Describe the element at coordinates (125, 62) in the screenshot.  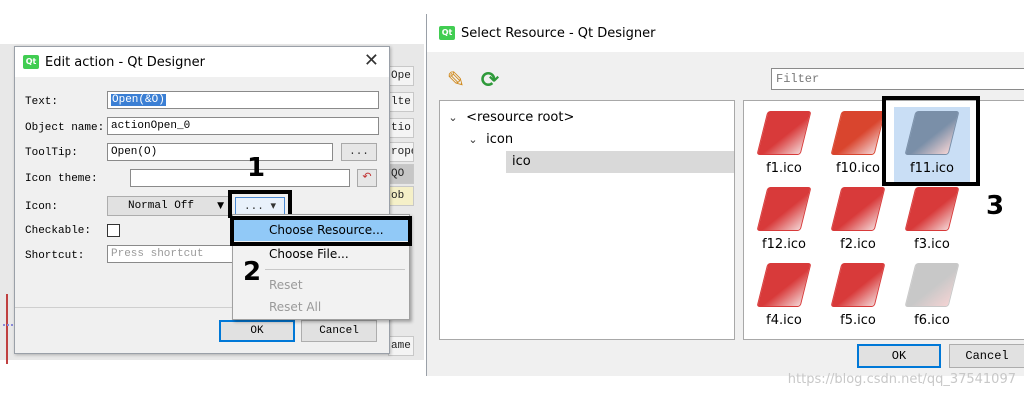
I see `window-title: Edit action - Qt Designer` at that location.